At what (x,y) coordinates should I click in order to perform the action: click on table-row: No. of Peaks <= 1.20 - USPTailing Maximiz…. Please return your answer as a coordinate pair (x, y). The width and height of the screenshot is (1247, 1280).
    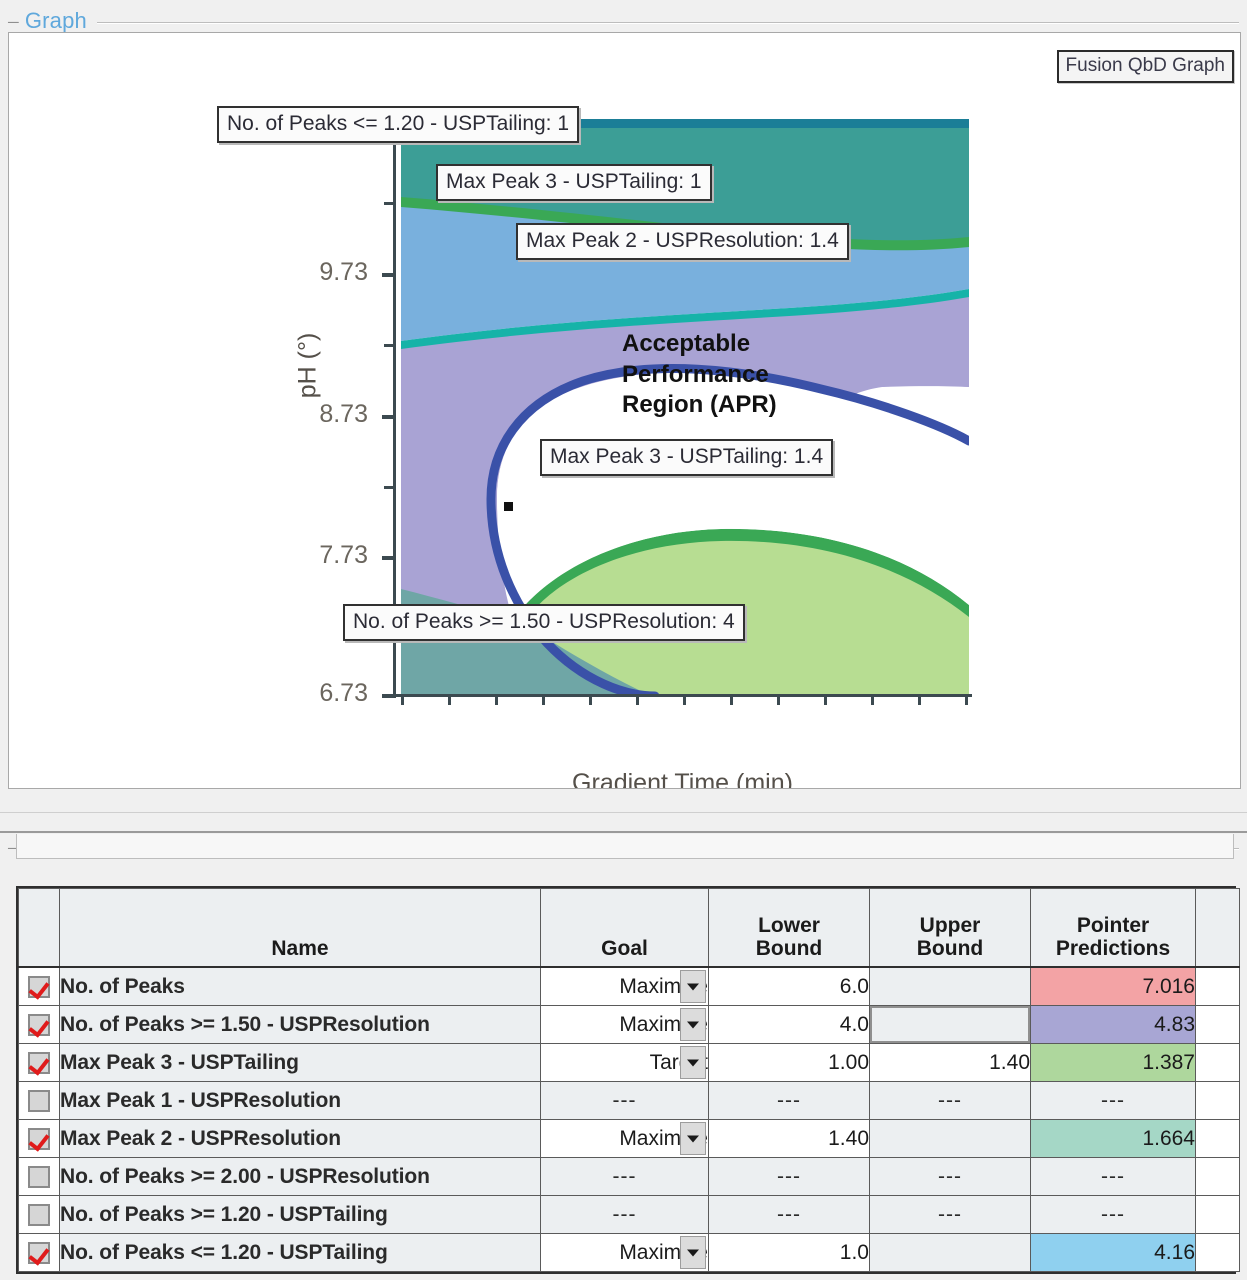
    Looking at the image, I should click on (629, 1252).